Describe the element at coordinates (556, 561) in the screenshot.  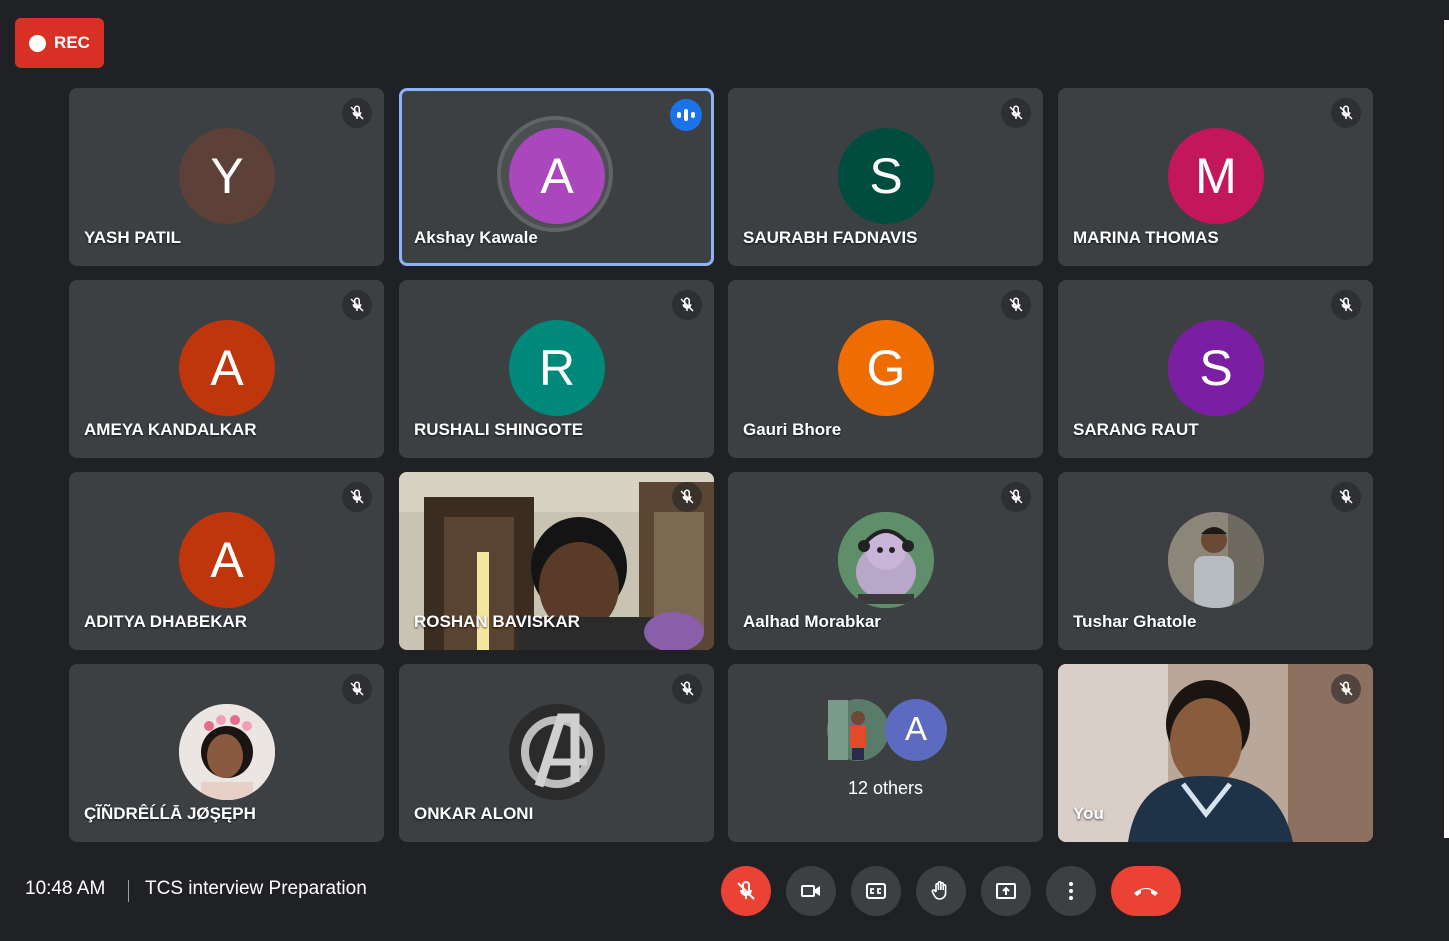
I see `participant-video-tile: ROSHAN BAVISKAR` at that location.